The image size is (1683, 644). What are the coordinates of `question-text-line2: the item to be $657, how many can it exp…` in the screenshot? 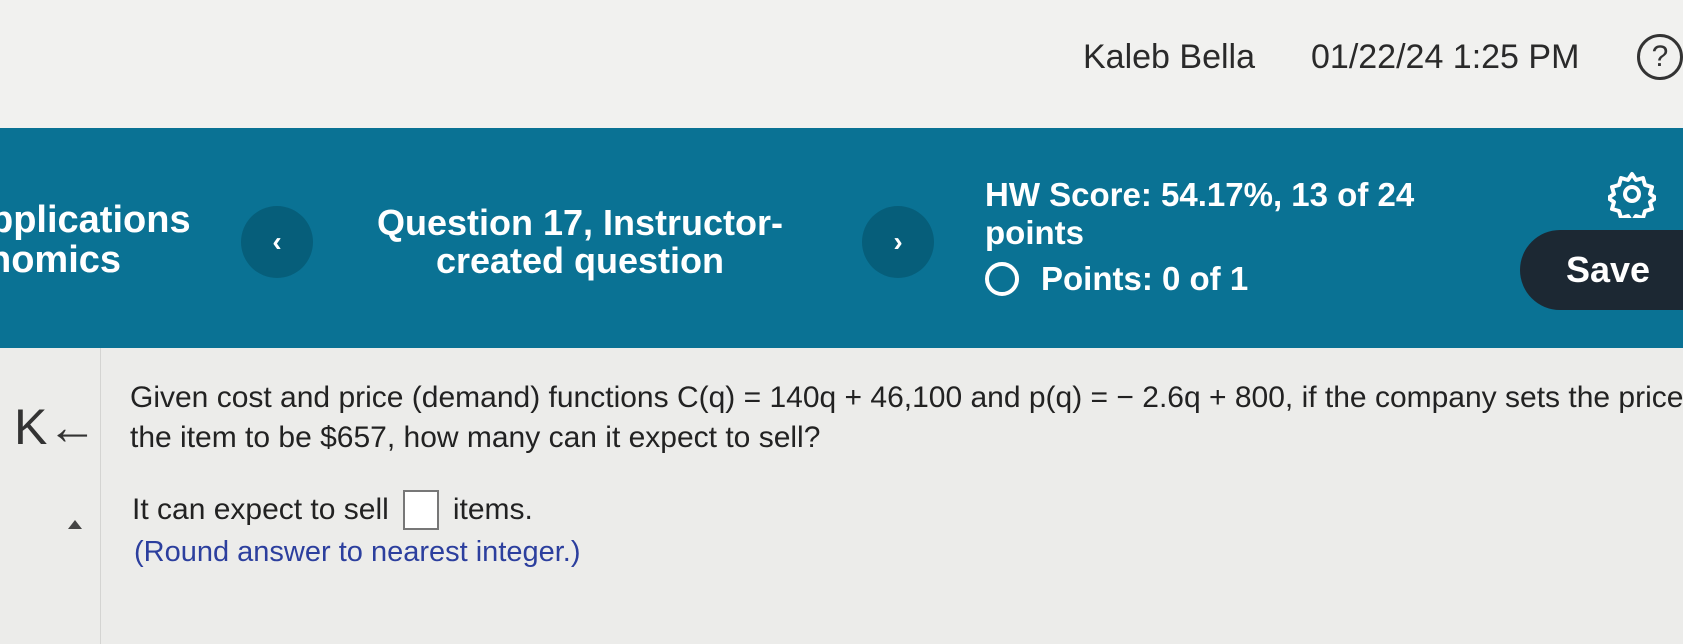 It's located at (475, 437).